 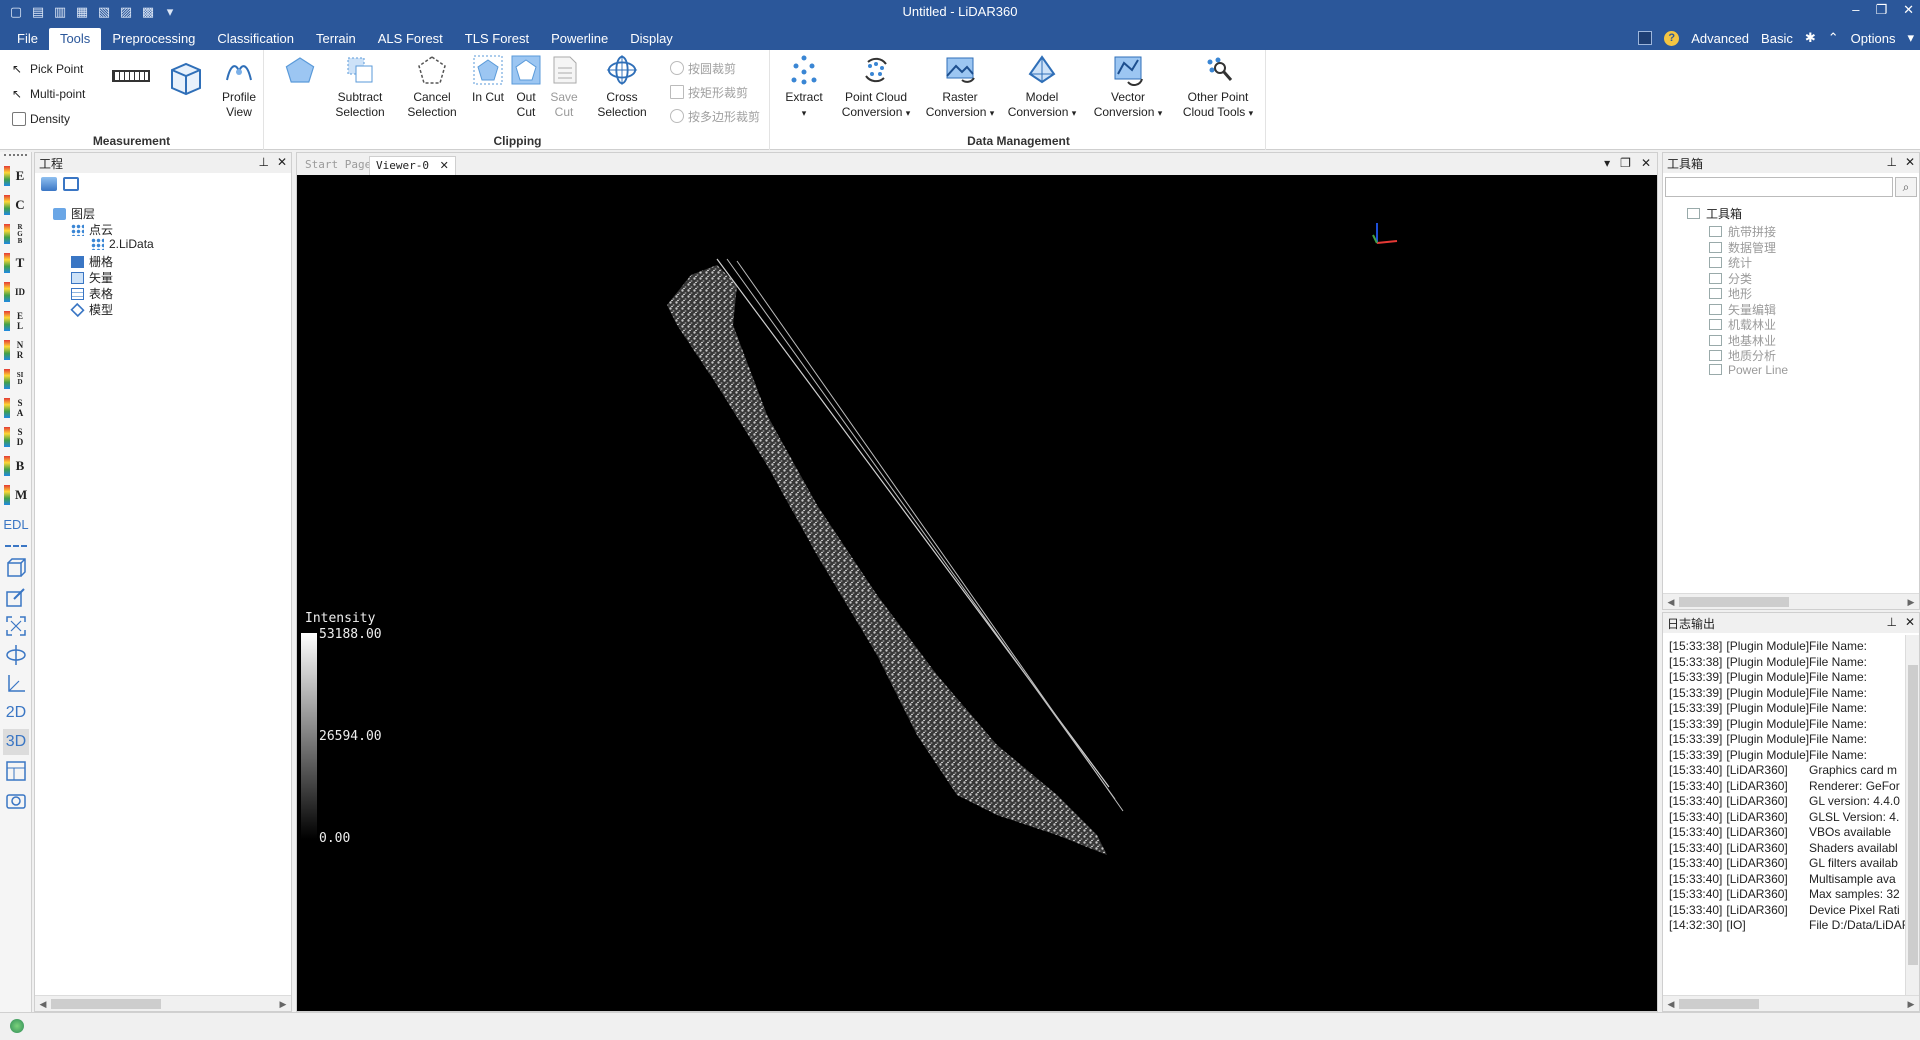 What do you see at coordinates (1730, 293) in the screenshot?
I see `toolbox-item: 地形` at bounding box center [1730, 293].